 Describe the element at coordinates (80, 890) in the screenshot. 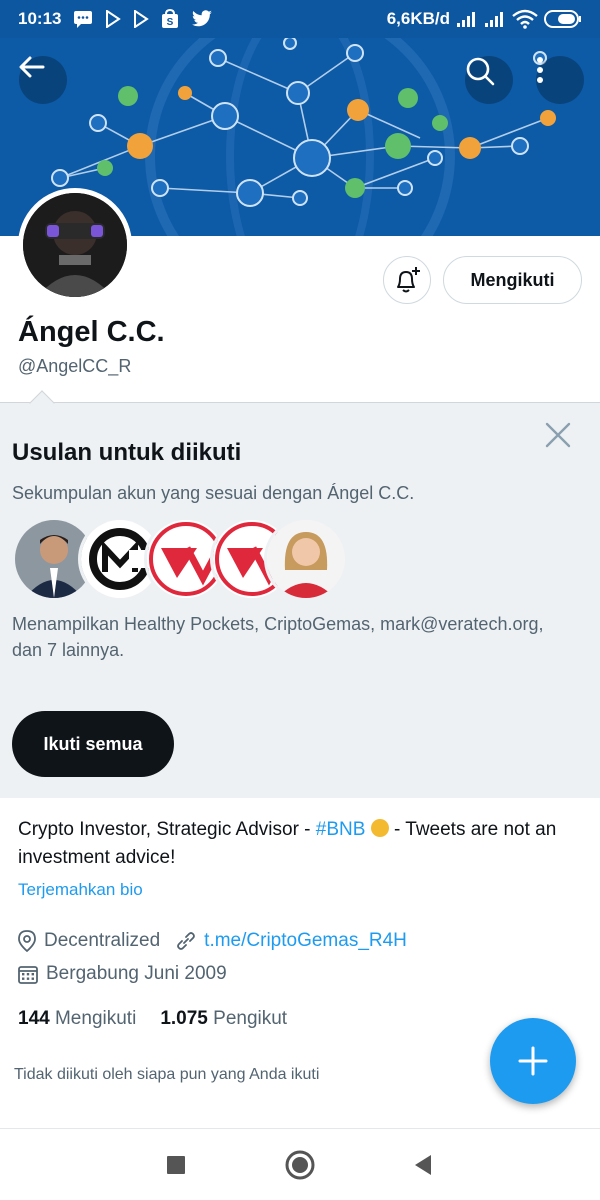

I see `translate-bio-link: Terjemahkan bio` at that location.